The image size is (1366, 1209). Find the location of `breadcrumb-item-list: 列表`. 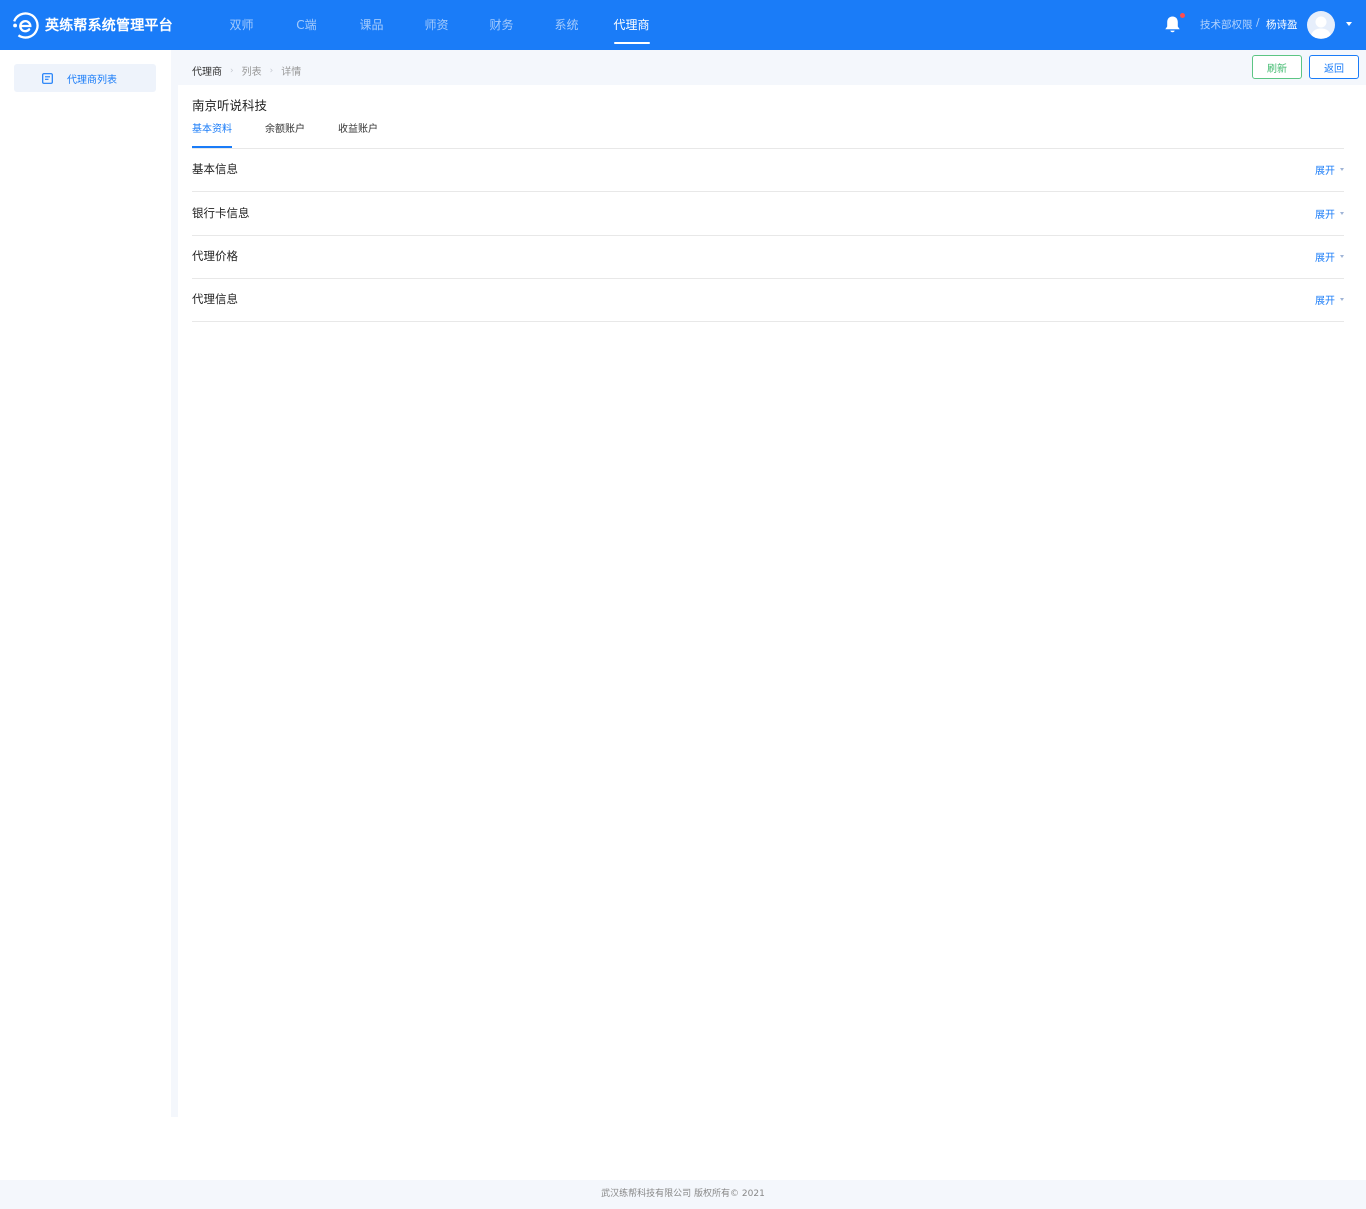

breadcrumb-item-list: 列表 is located at coordinates (252, 70).